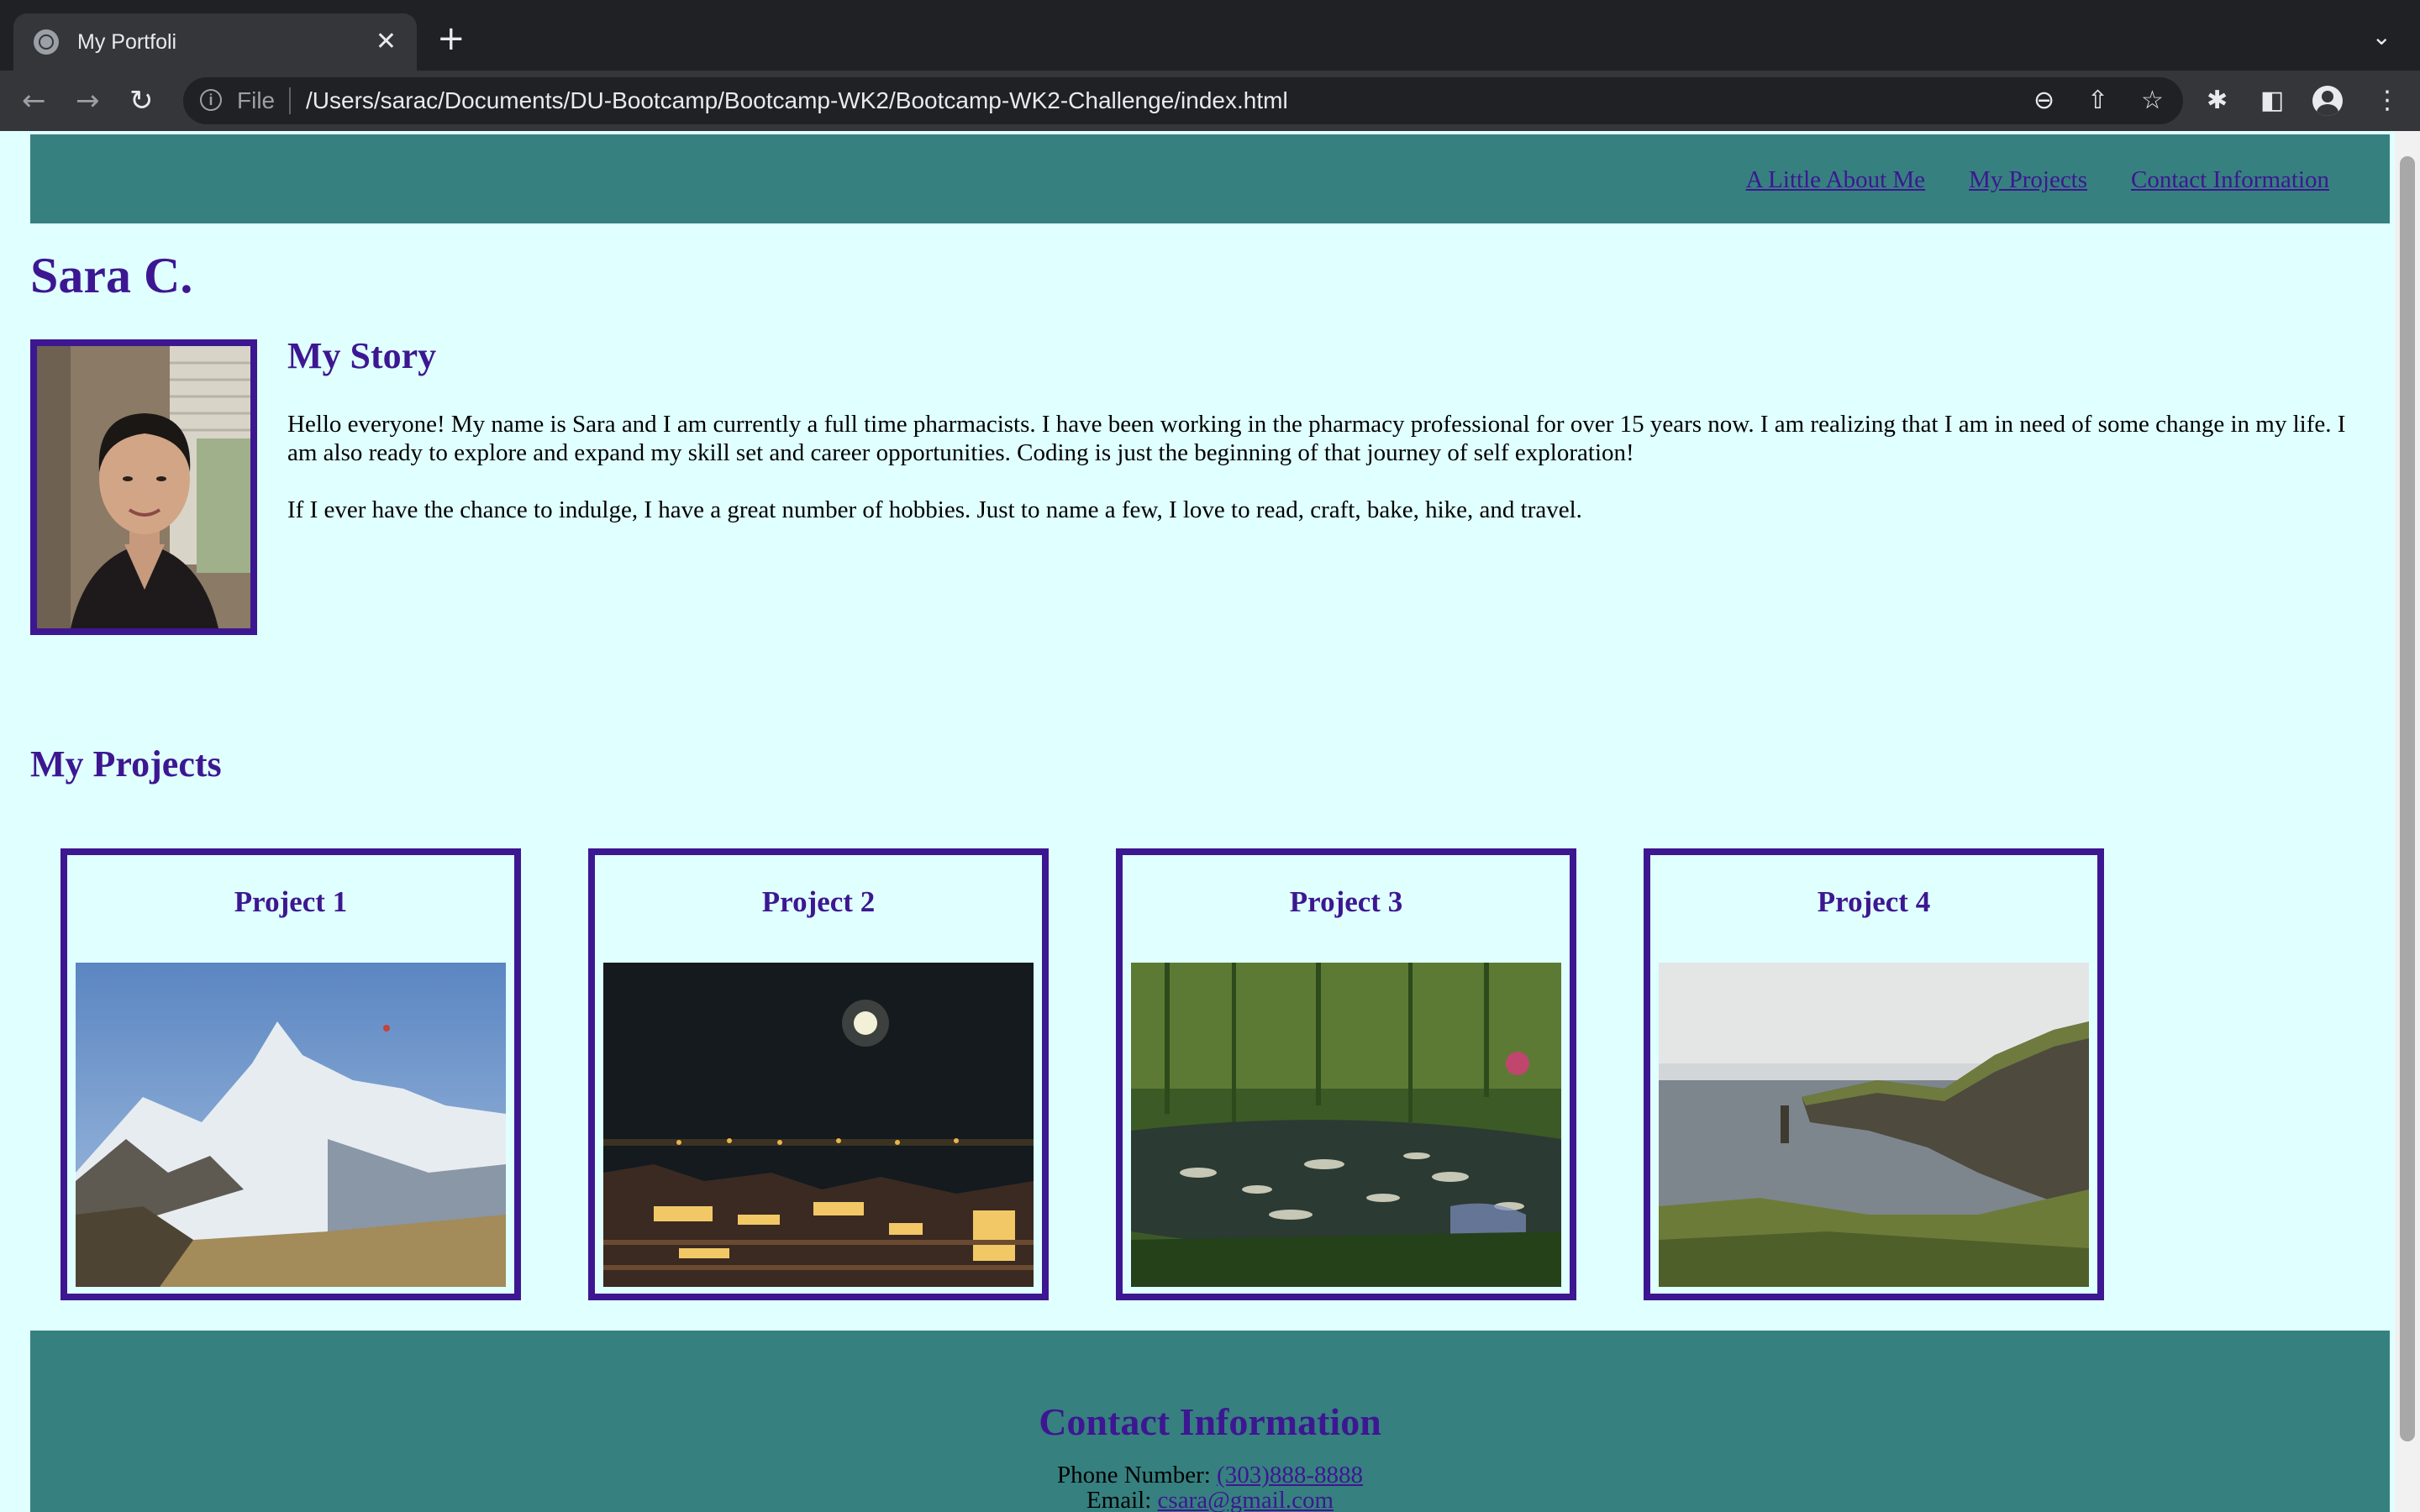  I want to click on profile-photo-image, so click(143, 487).